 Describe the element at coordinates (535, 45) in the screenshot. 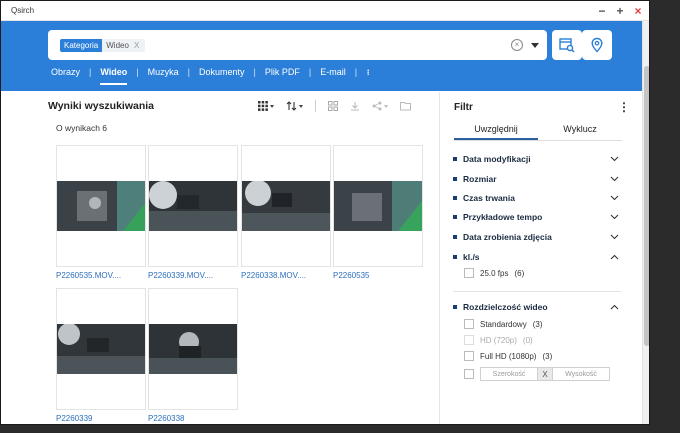

I see `search-options-caret-icon` at that location.